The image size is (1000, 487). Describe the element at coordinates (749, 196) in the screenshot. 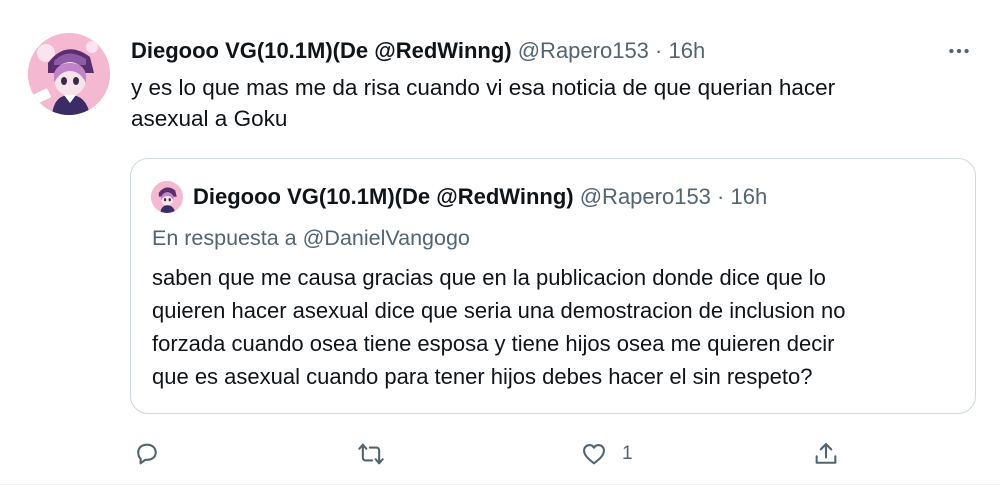

I see `quoted-timestamp: 16h` at that location.